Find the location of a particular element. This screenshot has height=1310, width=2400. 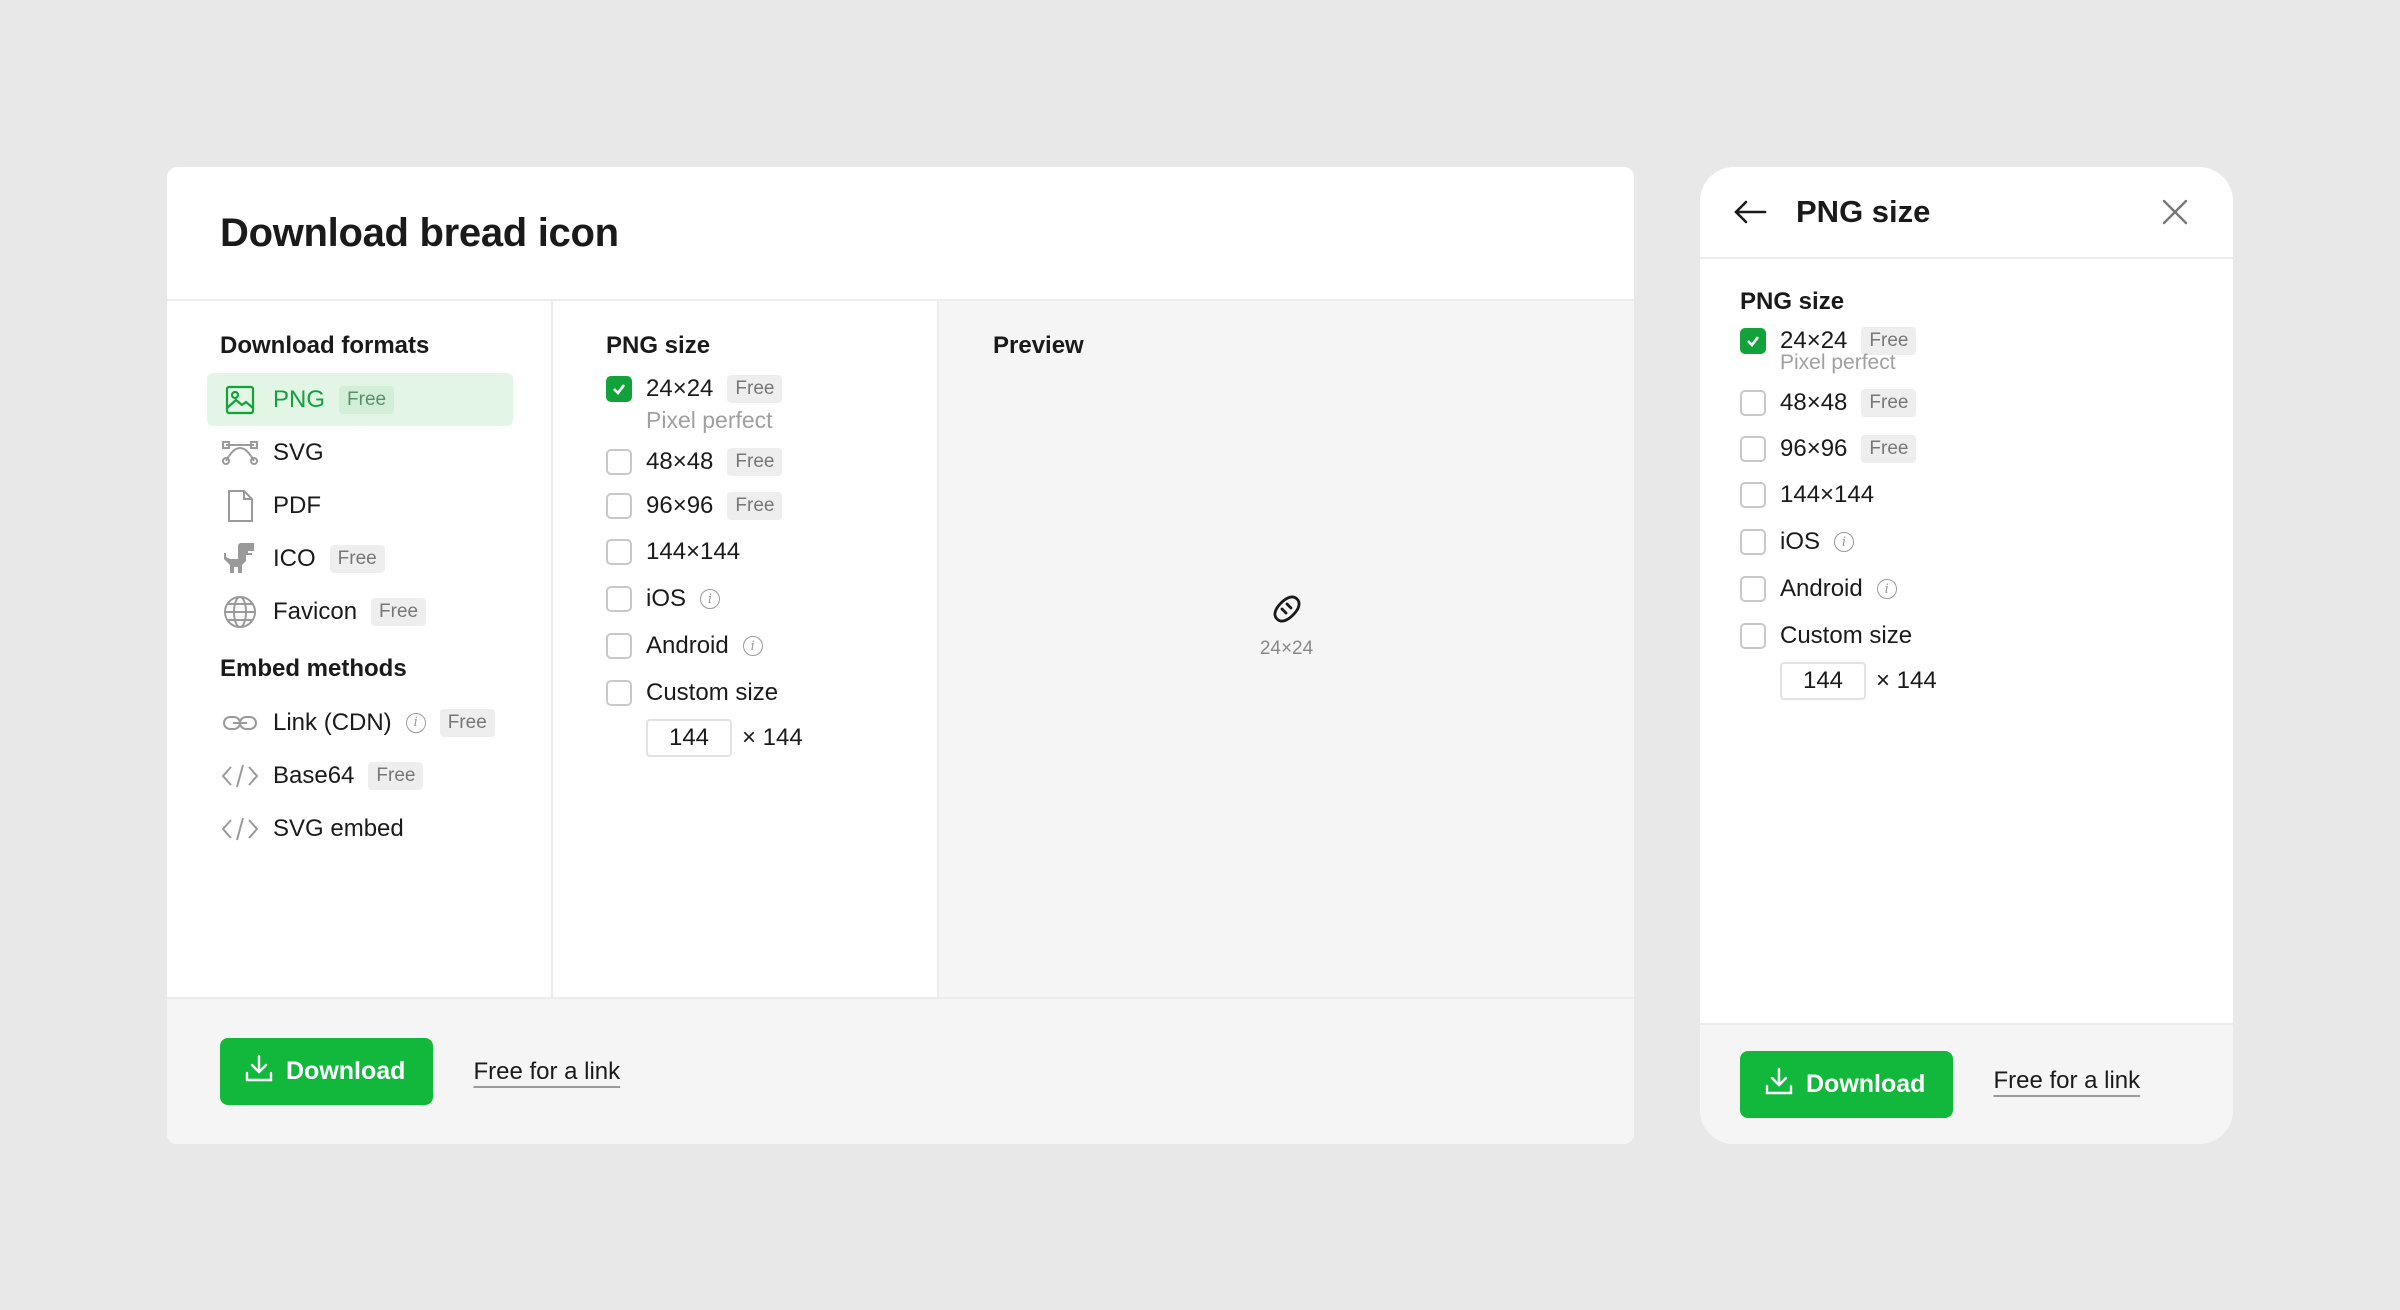

bread-icon is located at coordinates (1287, 613).